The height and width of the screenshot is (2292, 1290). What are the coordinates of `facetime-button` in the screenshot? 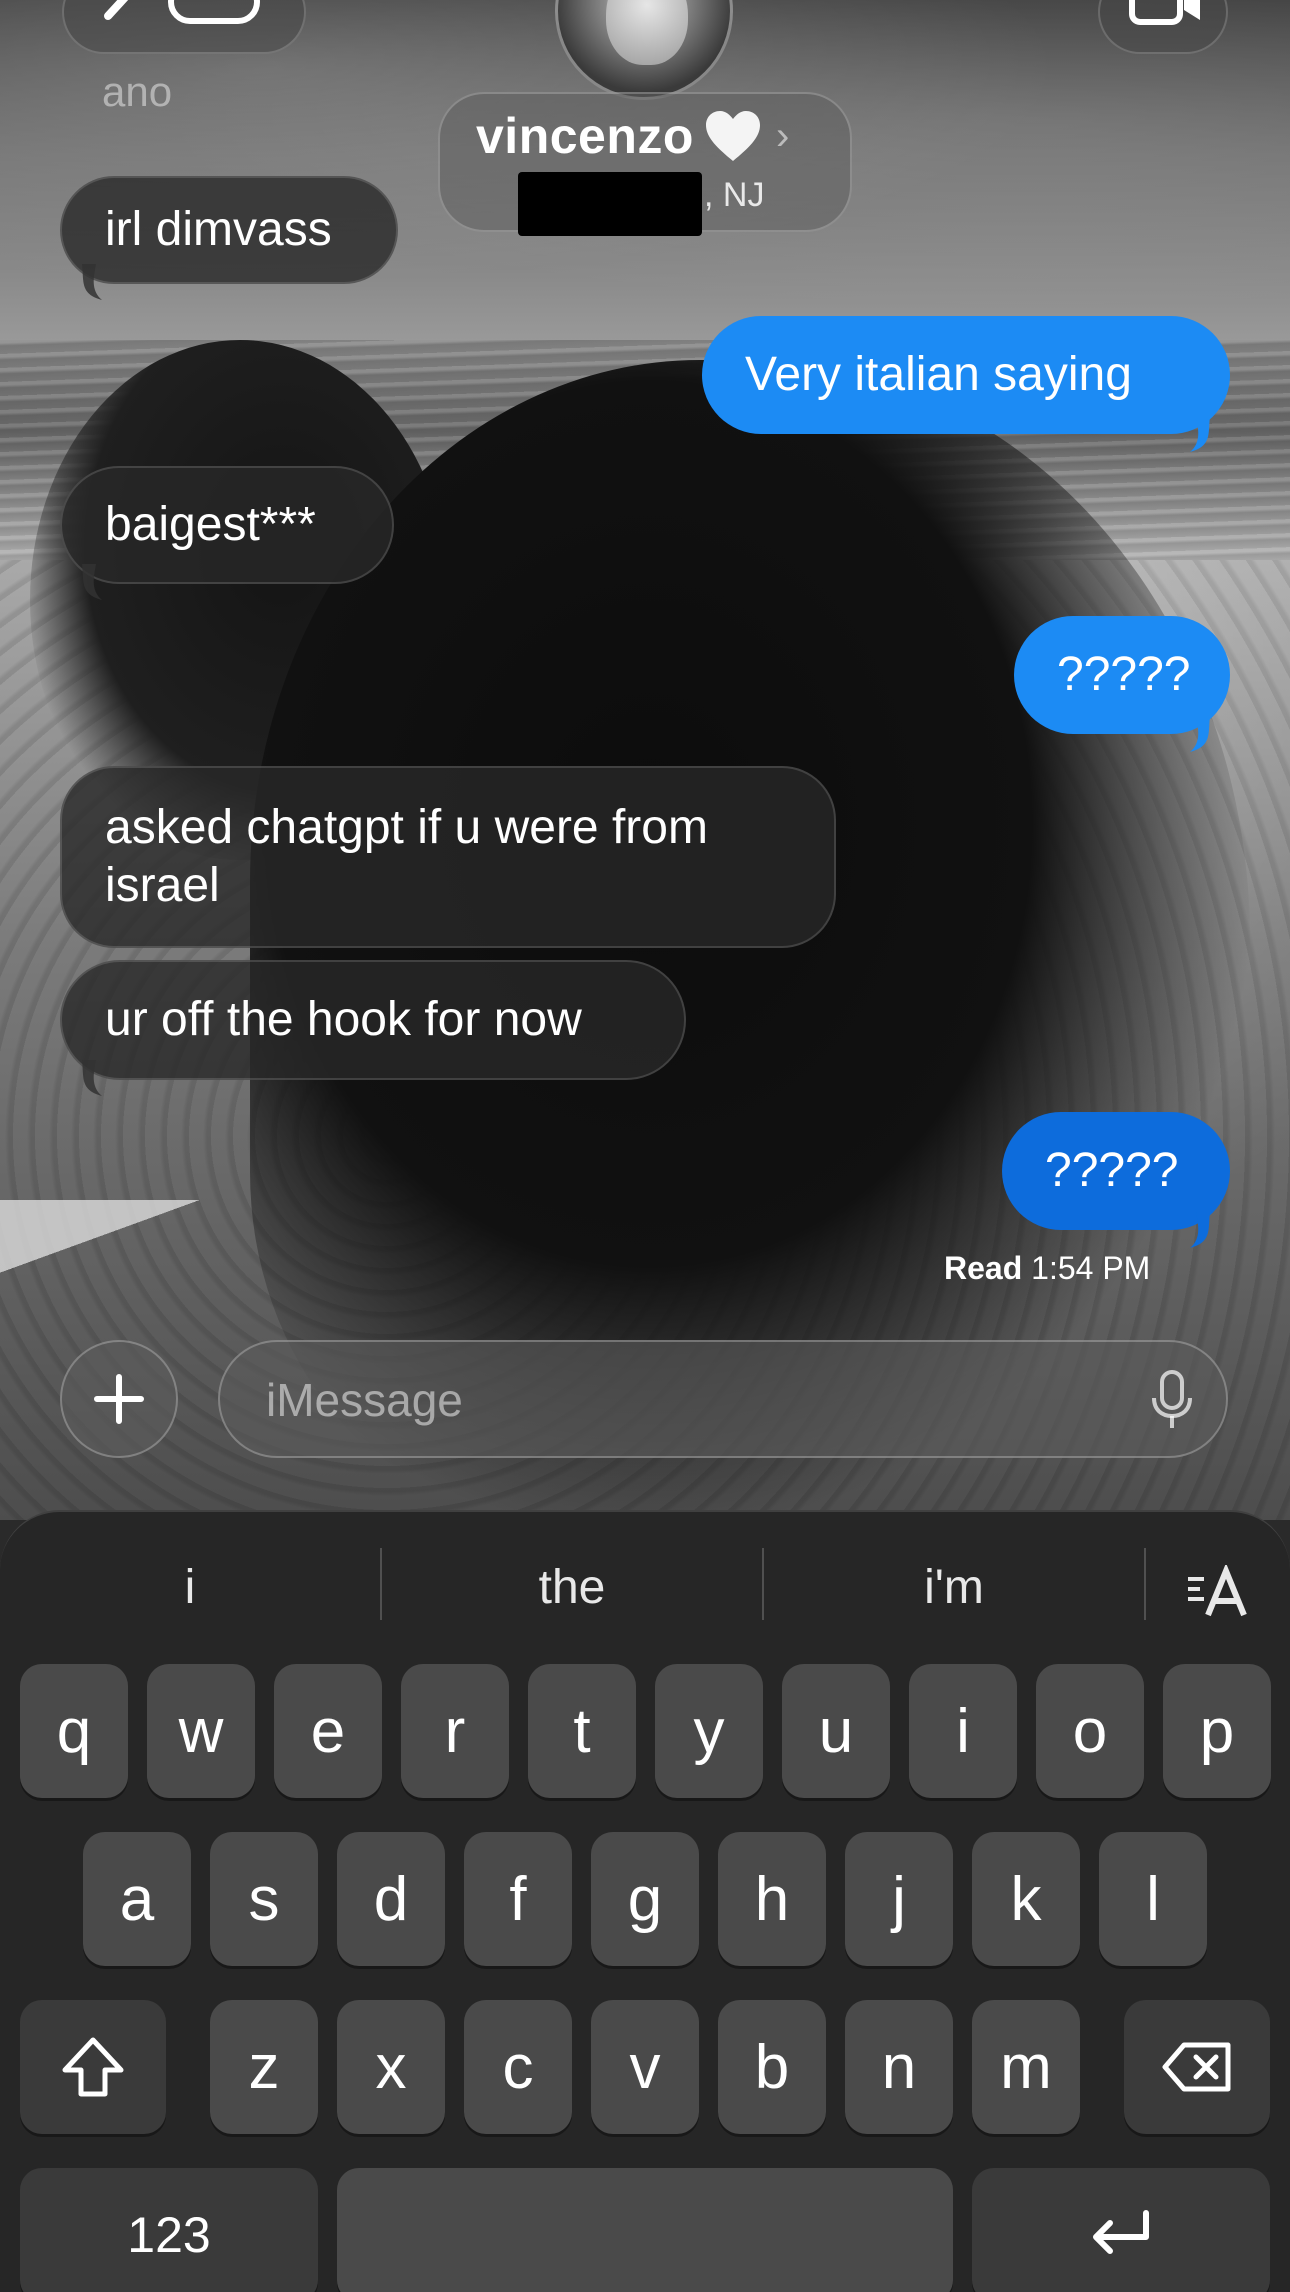 It's located at (1163, 27).